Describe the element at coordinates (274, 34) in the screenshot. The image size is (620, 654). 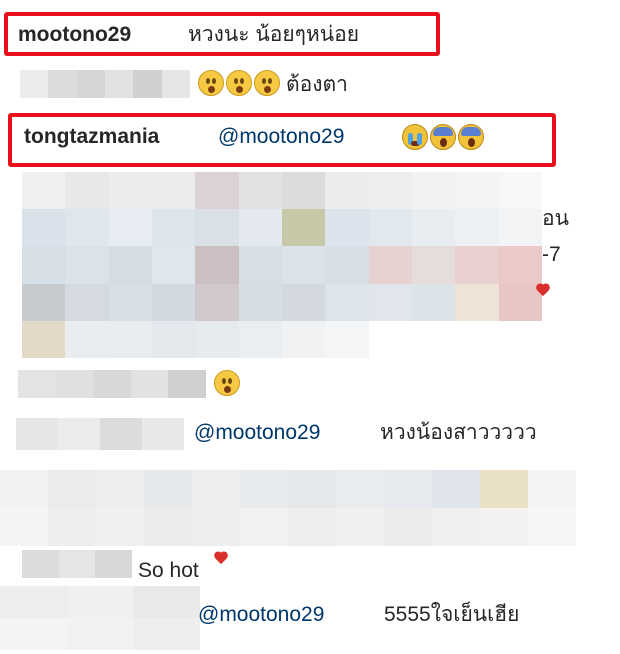
I see `comment-1-text: หวงนะ น้อยๆหน่อย` at that location.